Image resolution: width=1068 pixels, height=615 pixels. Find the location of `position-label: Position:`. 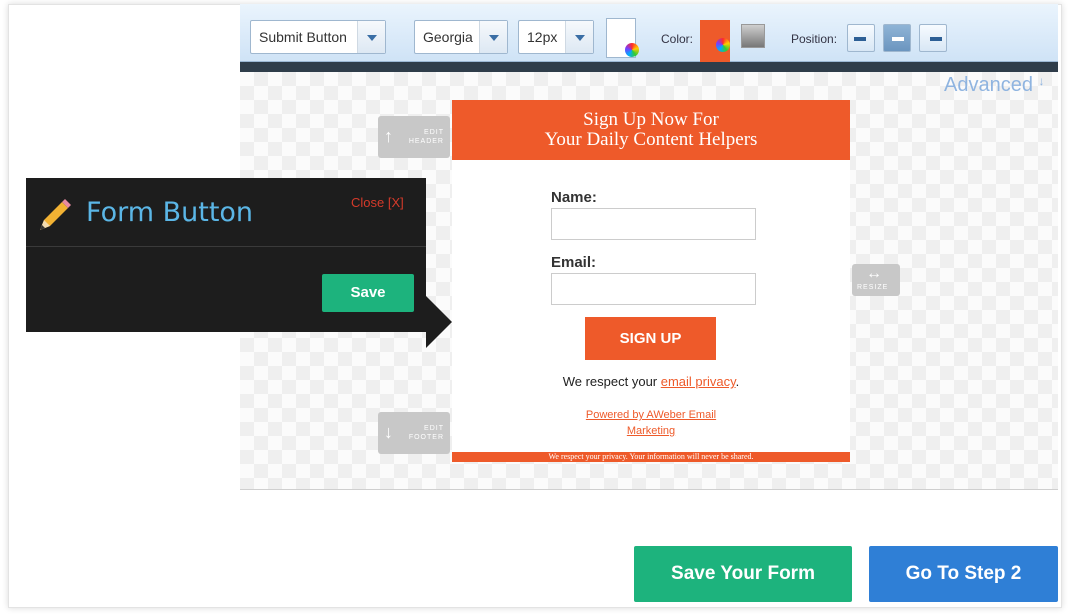

position-label: Position: is located at coordinates (814, 39).